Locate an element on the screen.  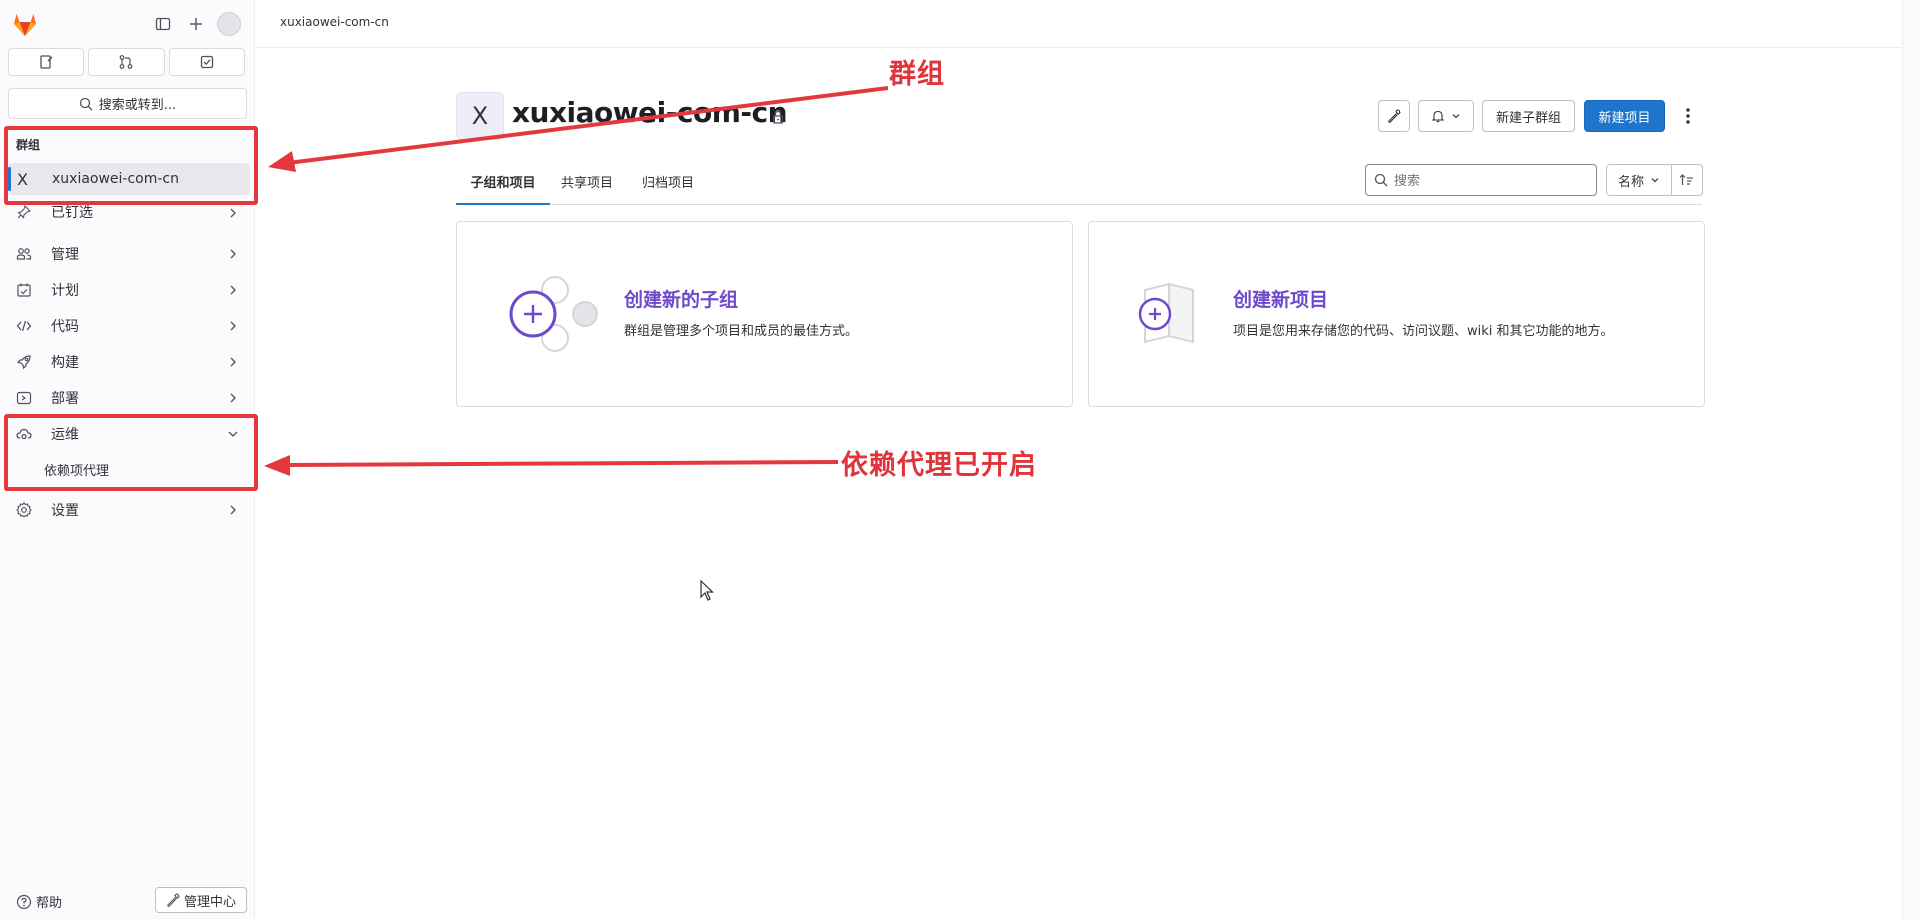
group-avatar: X is located at coordinates (480, 116).